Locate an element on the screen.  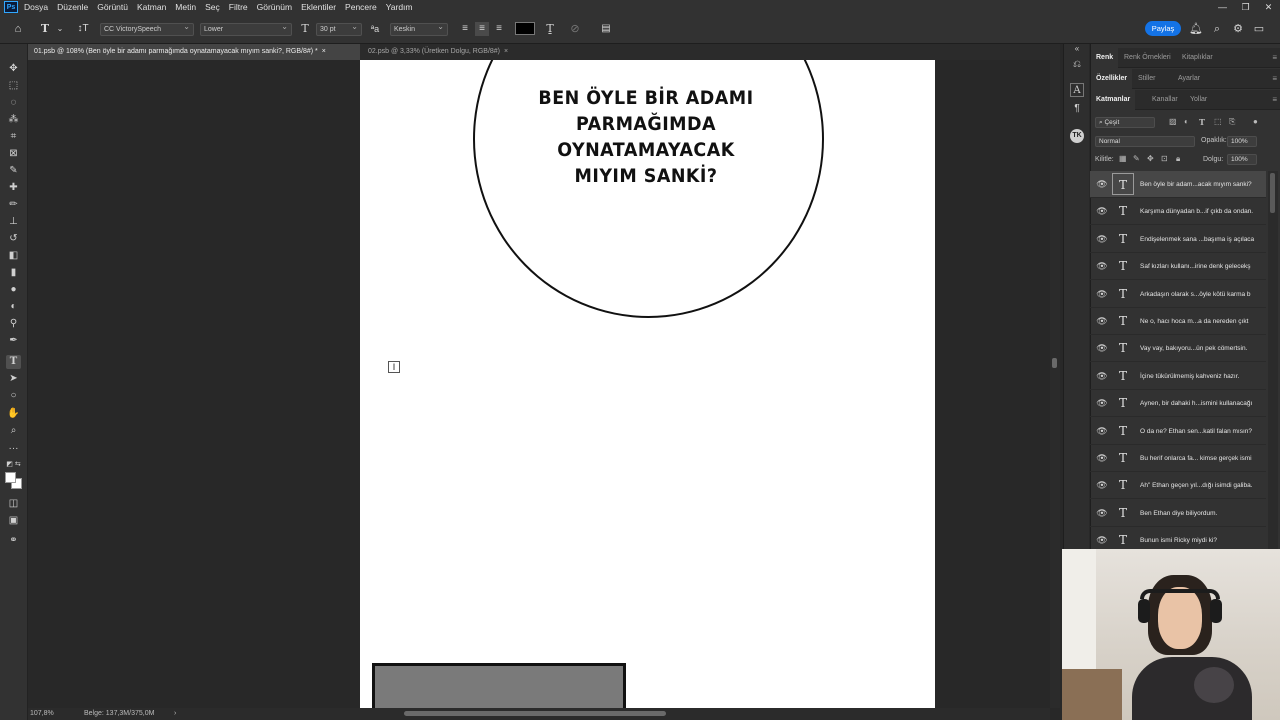
edit-toolbar-icon: ⚭ is located at coordinates (13, 541).